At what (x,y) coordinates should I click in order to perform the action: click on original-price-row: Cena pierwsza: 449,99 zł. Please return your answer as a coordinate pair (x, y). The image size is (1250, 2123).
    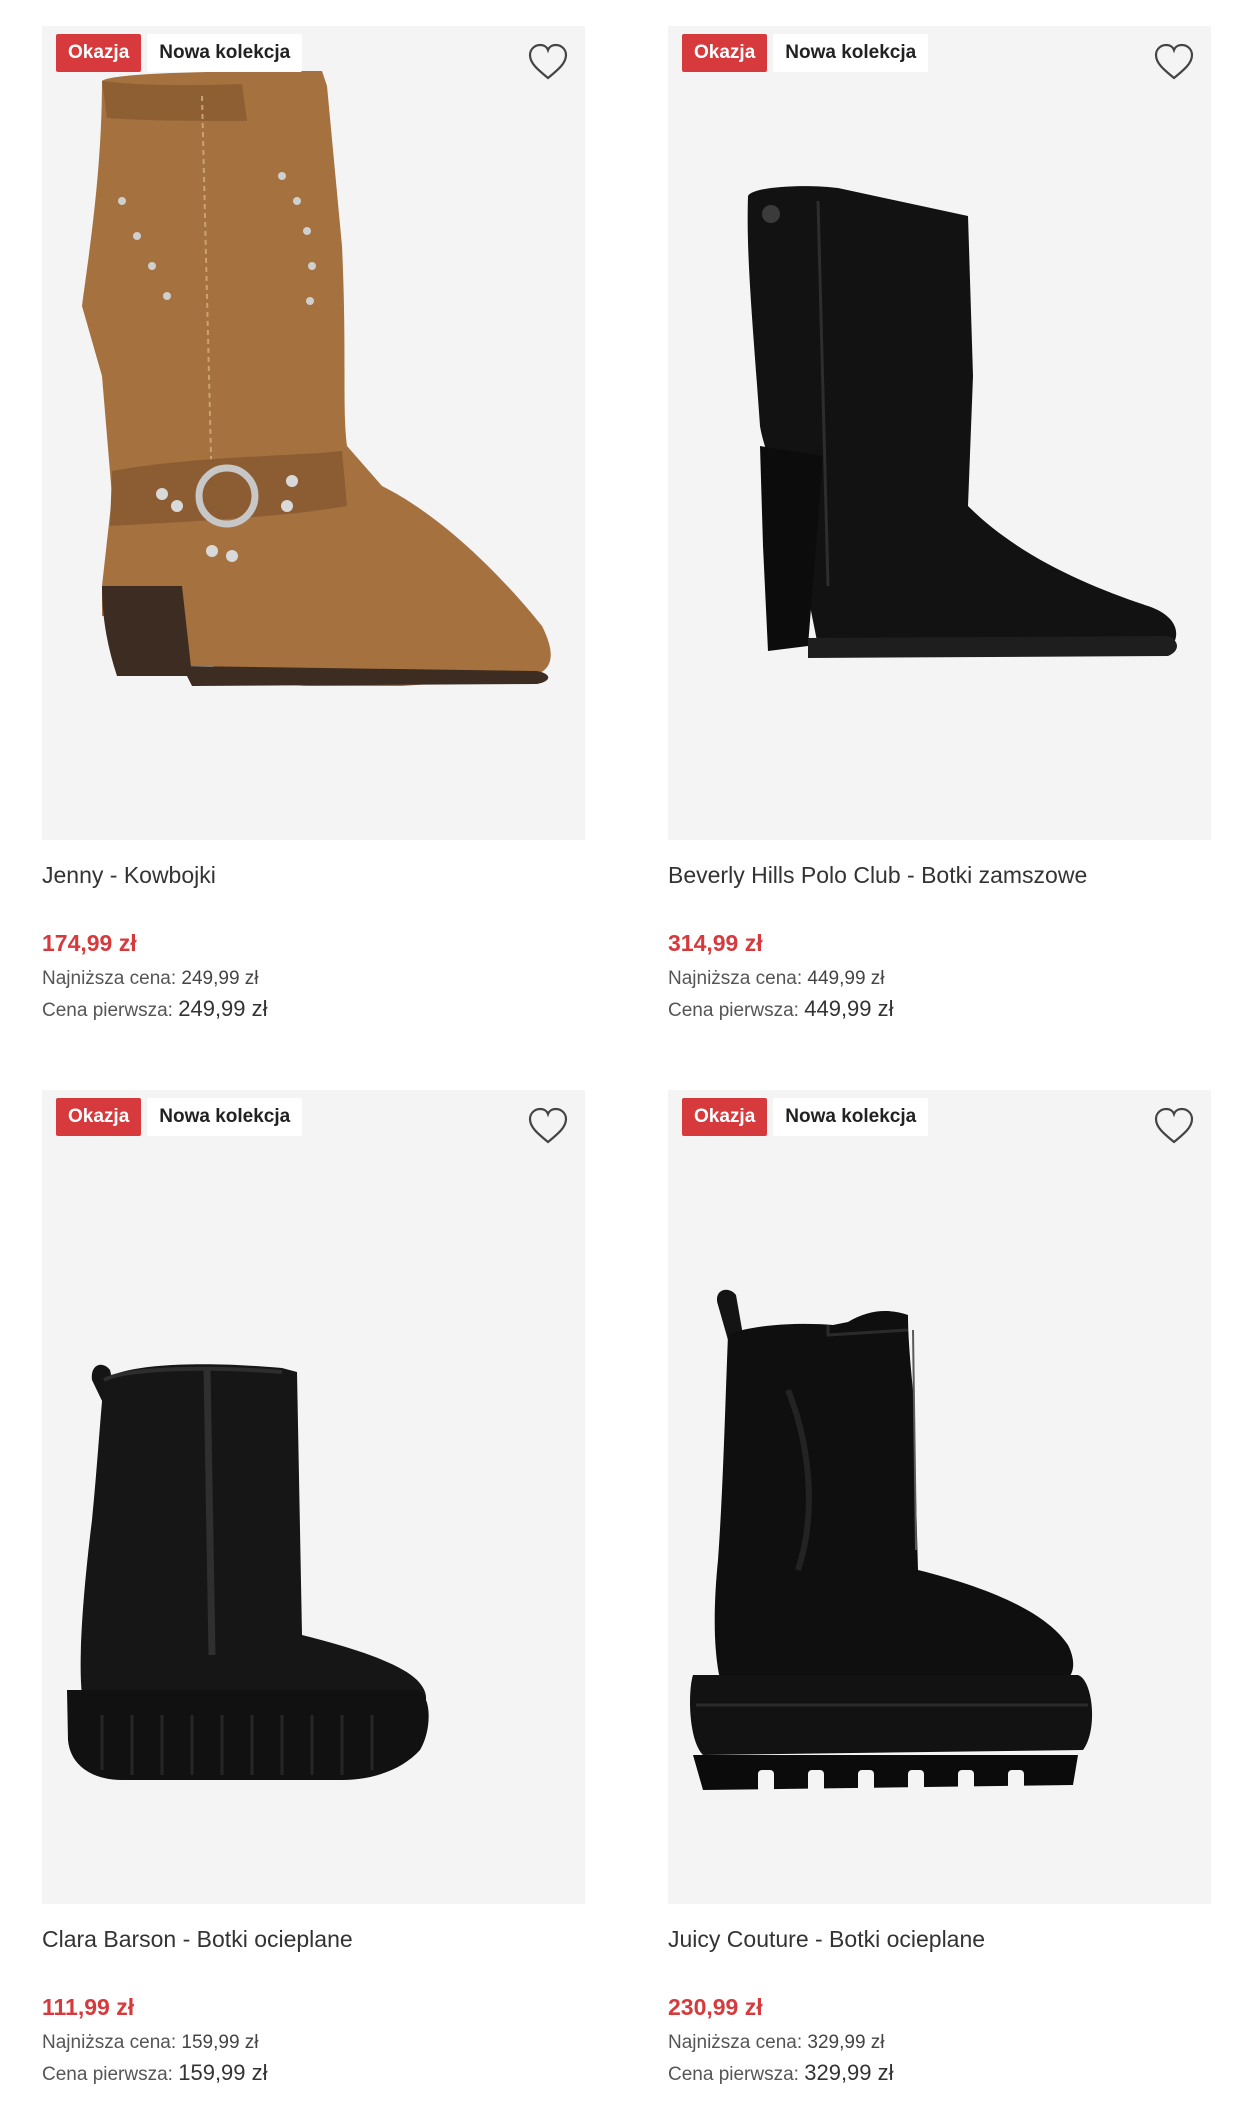
    Looking at the image, I should click on (939, 1010).